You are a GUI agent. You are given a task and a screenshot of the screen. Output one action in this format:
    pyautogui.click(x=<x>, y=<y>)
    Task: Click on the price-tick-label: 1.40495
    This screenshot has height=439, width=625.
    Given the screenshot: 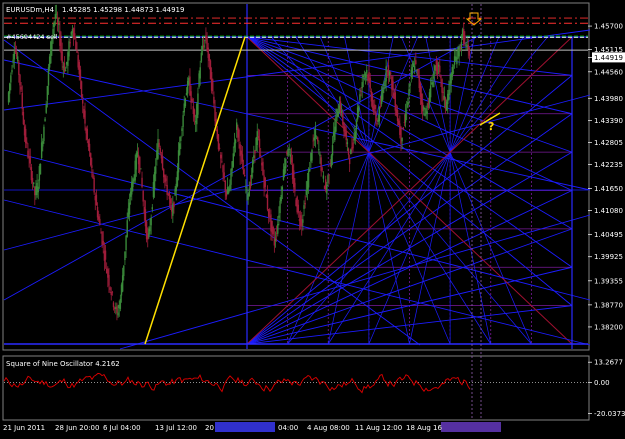 What is the action you would take?
    pyautogui.click(x=608, y=235)
    